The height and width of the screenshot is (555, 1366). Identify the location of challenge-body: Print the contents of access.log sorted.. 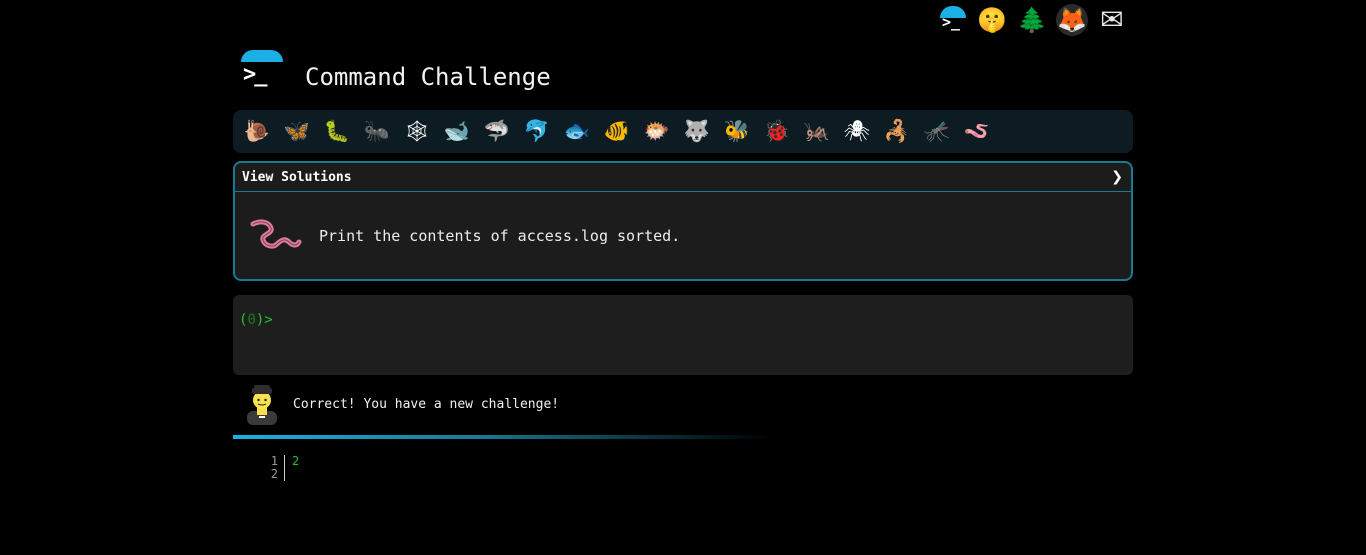
(683, 236).